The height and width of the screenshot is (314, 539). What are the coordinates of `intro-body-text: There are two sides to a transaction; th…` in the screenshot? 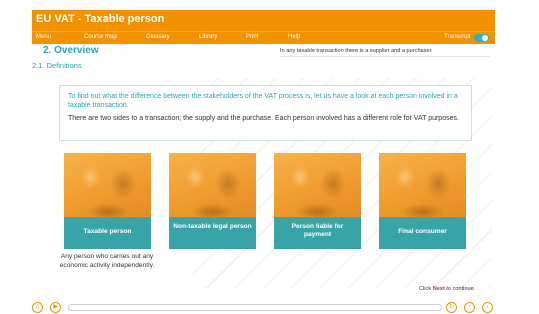 It's located at (263, 118).